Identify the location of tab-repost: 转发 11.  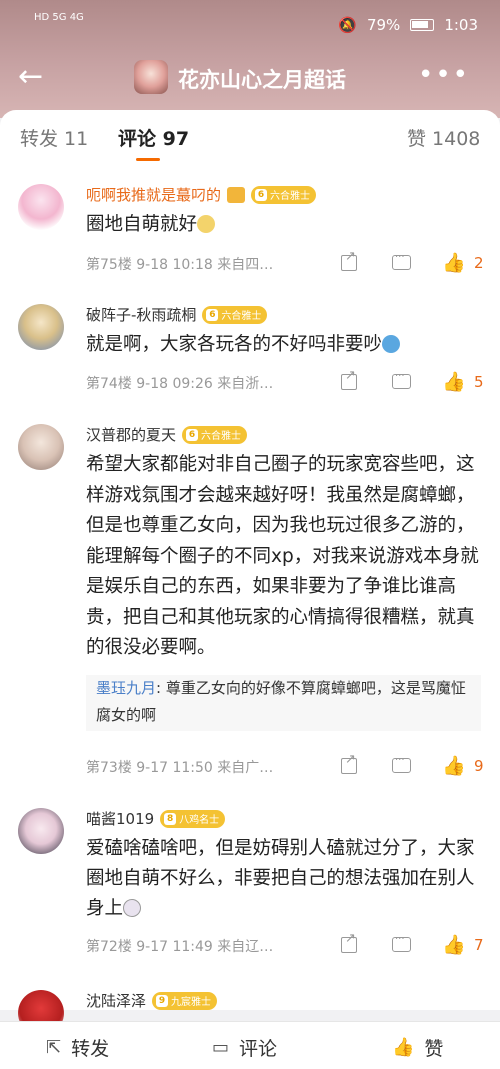
(54, 137).